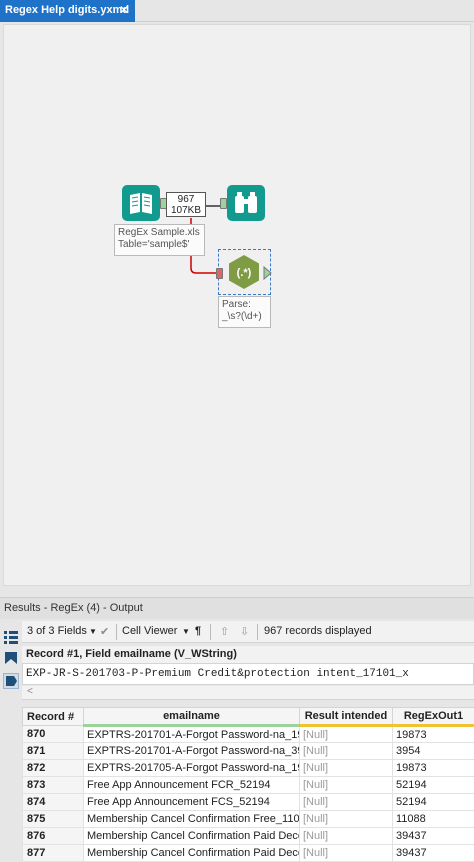 Image resolution: width=474 pixels, height=862 pixels. What do you see at coordinates (267, 273) in the screenshot?
I see `regex-output-anchor` at bounding box center [267, 273].